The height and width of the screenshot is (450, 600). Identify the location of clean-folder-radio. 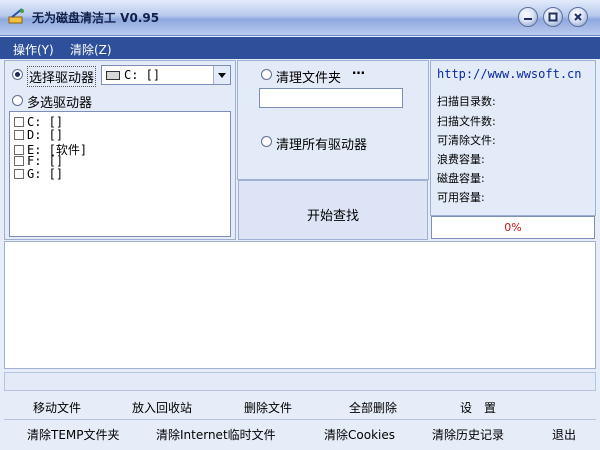
(266, 74).